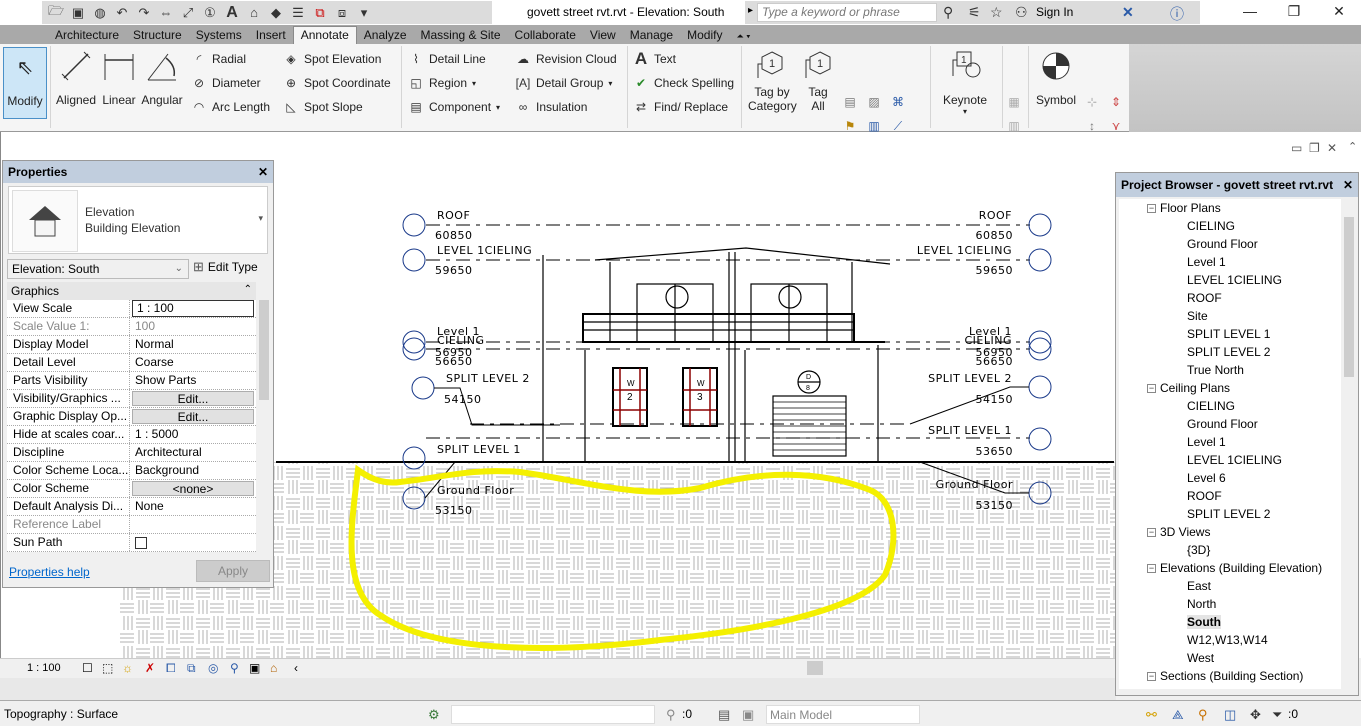 Image resolution: width=1361 pixels, height=726 pixels. Describe the element at coordinates (218, 59) in the screenshot. I see `radial-dimension-button: ◜ Radial` at that location.